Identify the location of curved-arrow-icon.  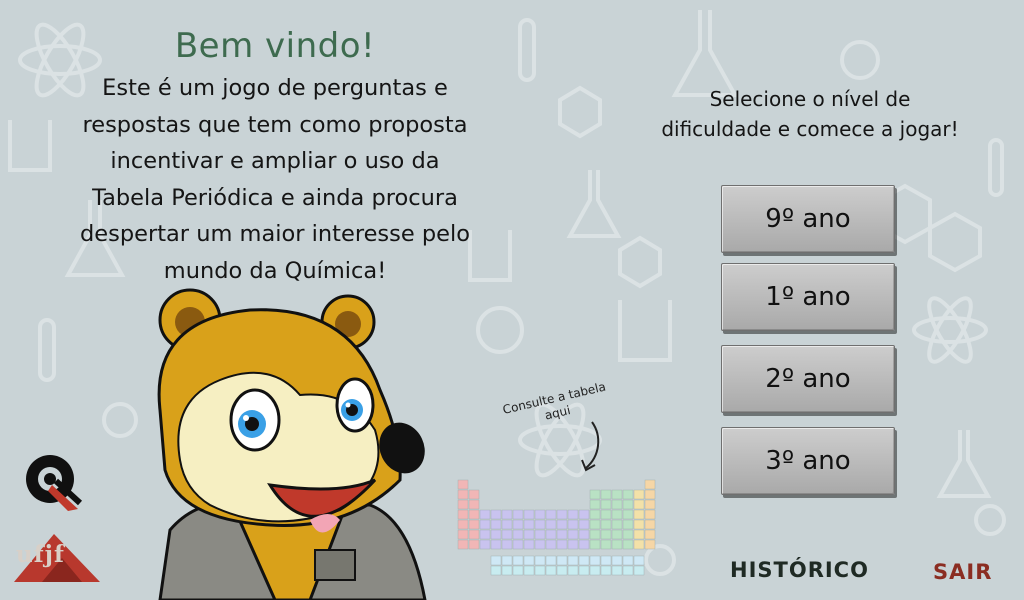
(590, 446).